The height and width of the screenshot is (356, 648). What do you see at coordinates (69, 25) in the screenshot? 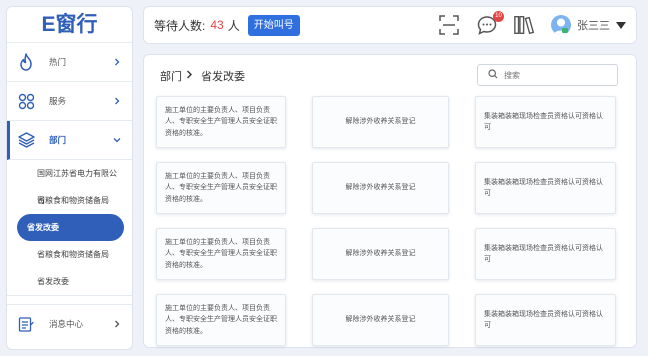
I see `app-logo: E窗行` at bounding box center [69, 25].